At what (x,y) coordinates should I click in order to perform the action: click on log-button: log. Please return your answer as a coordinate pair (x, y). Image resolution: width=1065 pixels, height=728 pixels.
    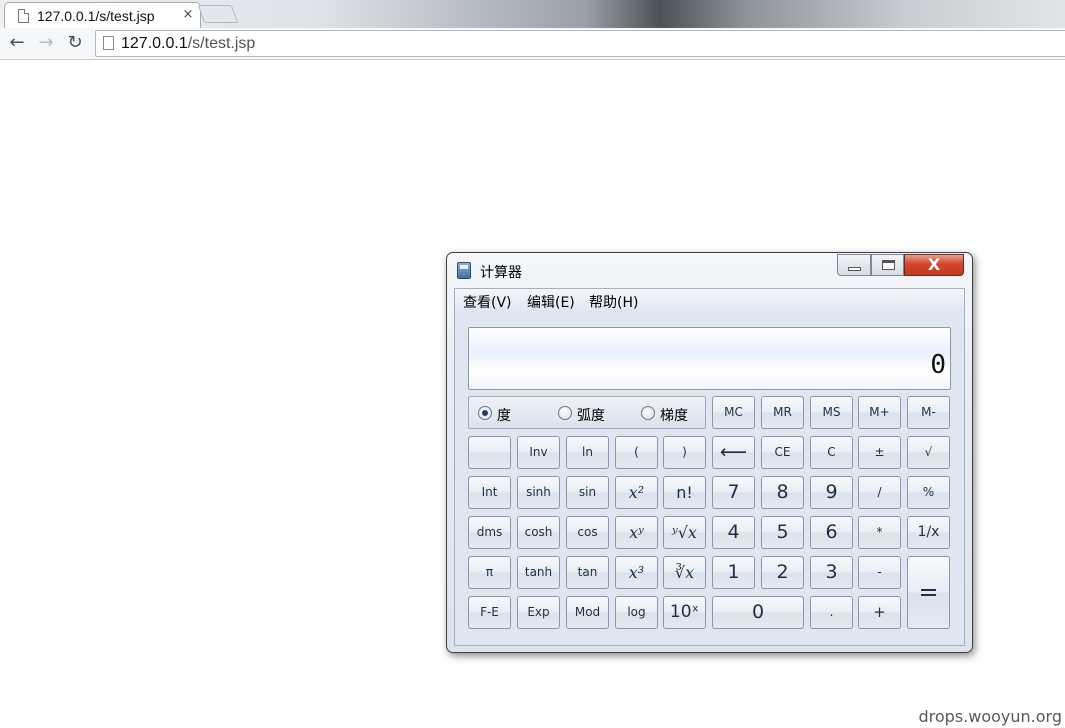
    Looking at the image, I should click on (636, 612).